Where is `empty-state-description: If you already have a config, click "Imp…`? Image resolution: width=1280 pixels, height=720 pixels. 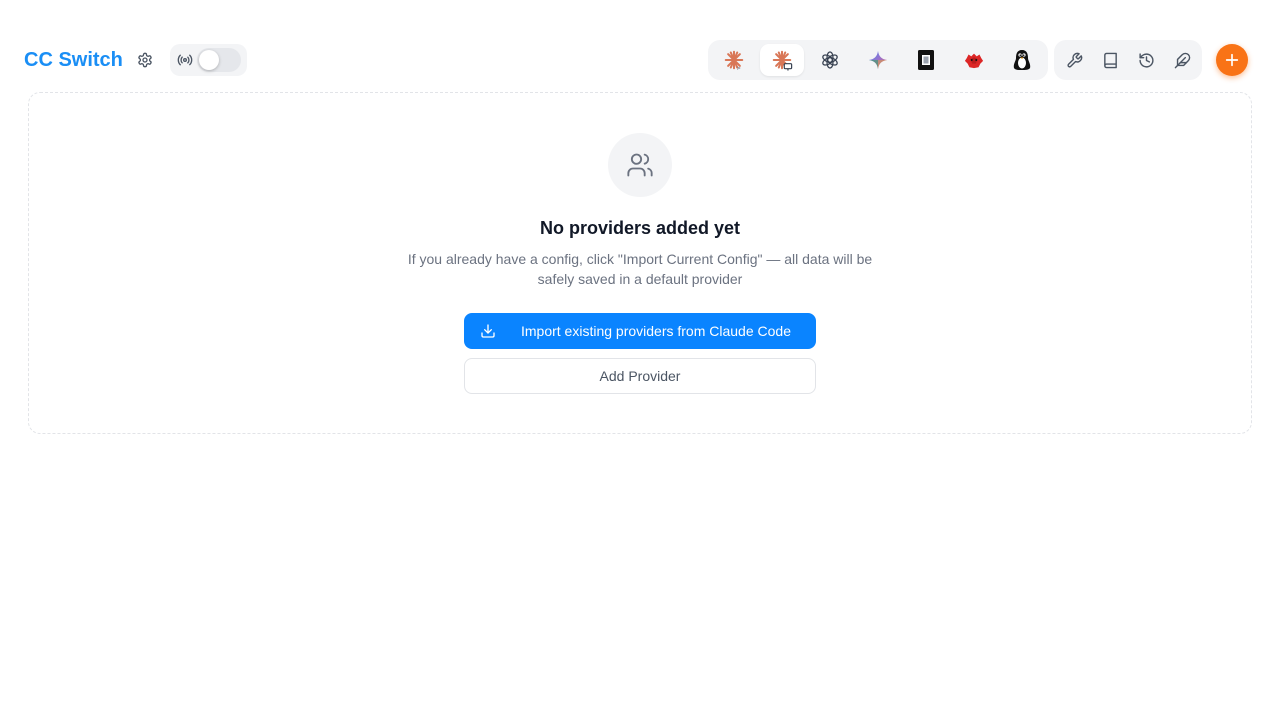
empty-state-description: If you already have a config, click "Imp… is located at coordinates (640, 269).